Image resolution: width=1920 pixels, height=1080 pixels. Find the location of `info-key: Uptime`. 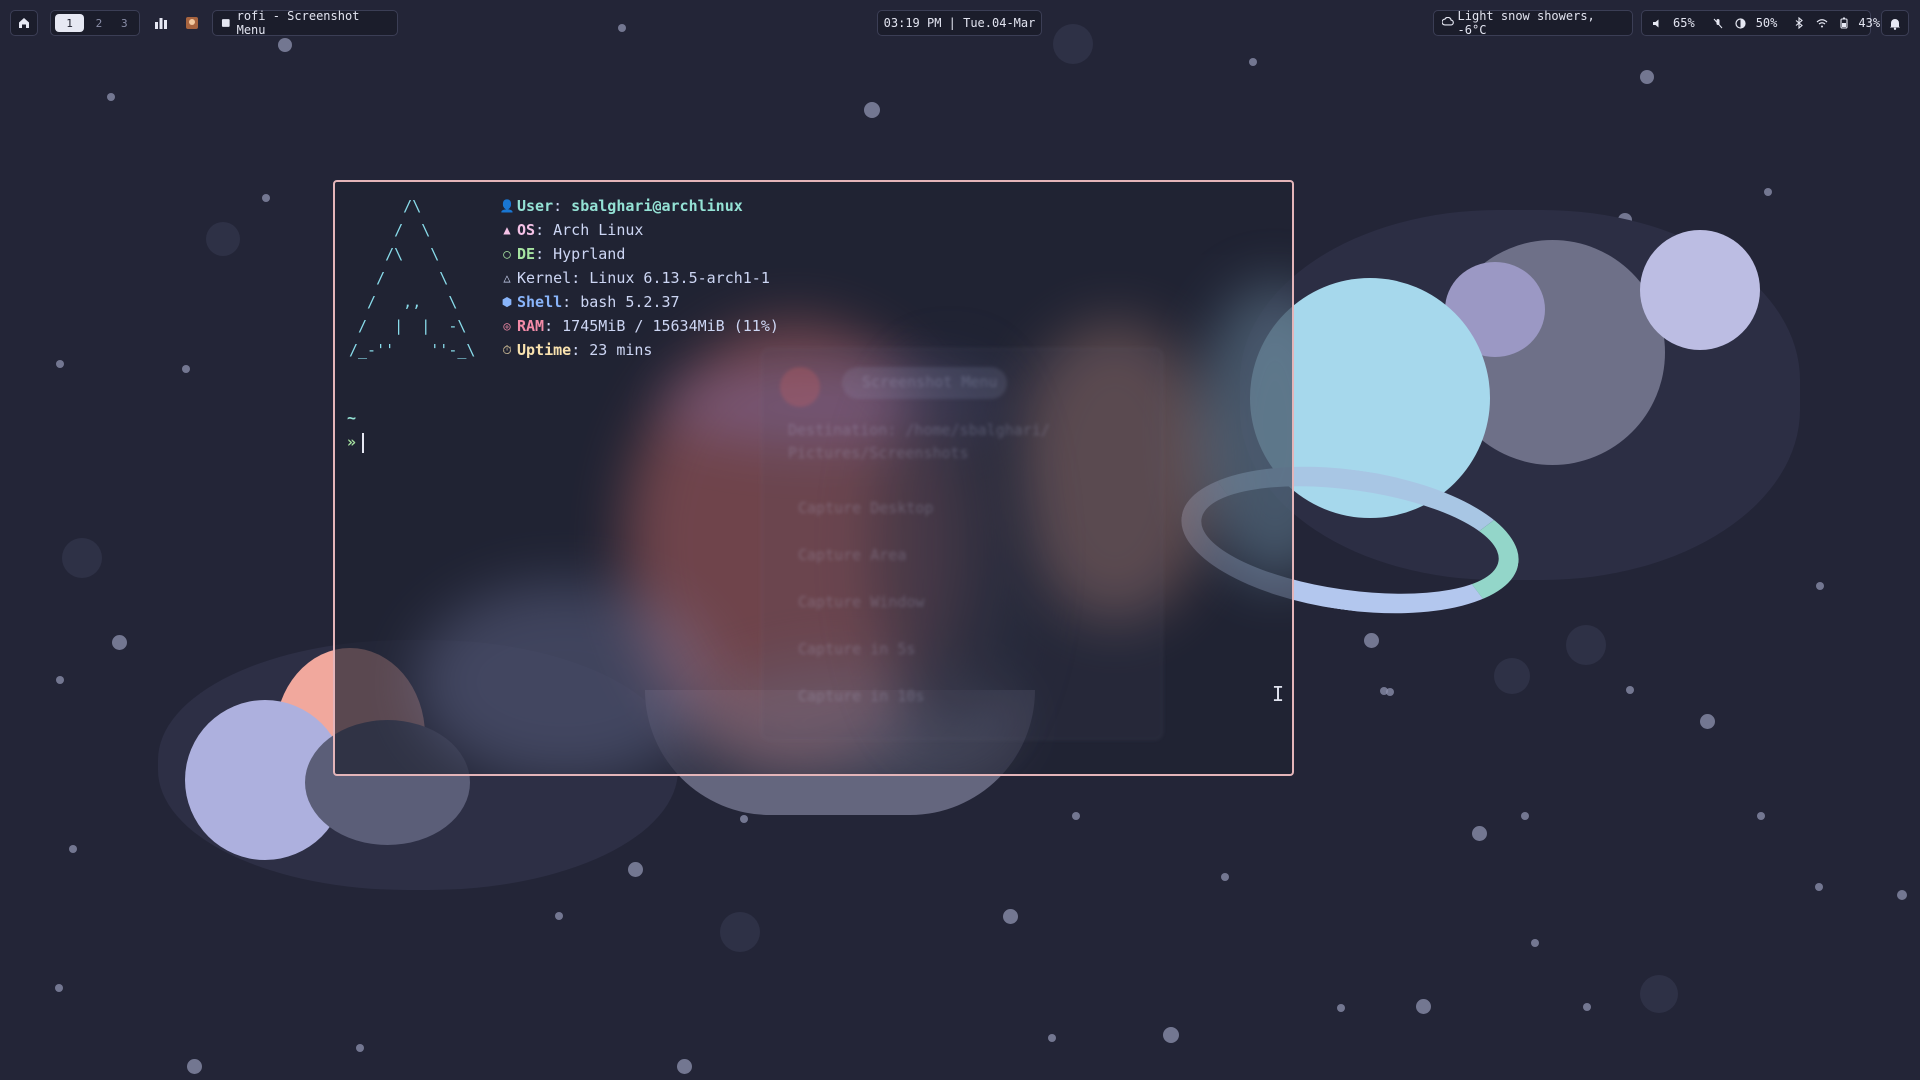

info-key: Uptime is located at coordinates (544, 350).